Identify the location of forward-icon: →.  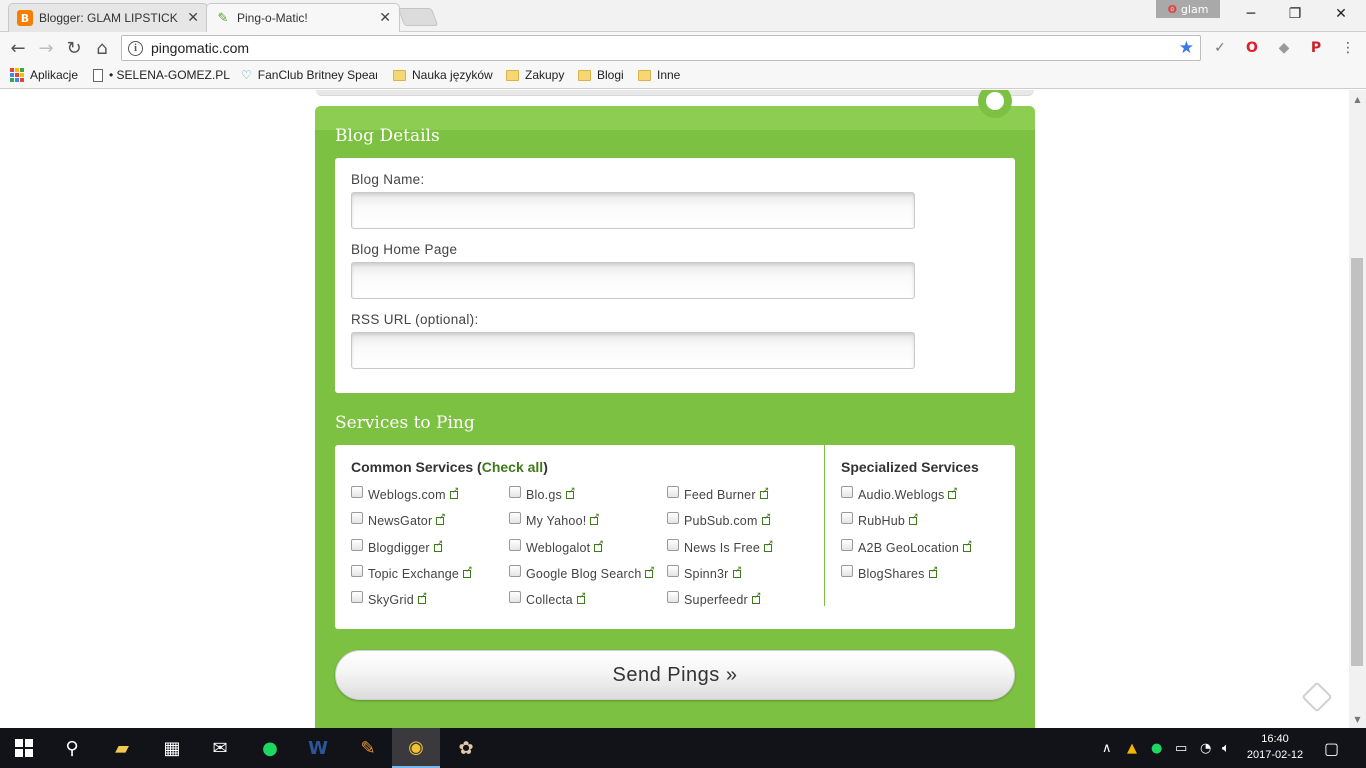
(46, 48).